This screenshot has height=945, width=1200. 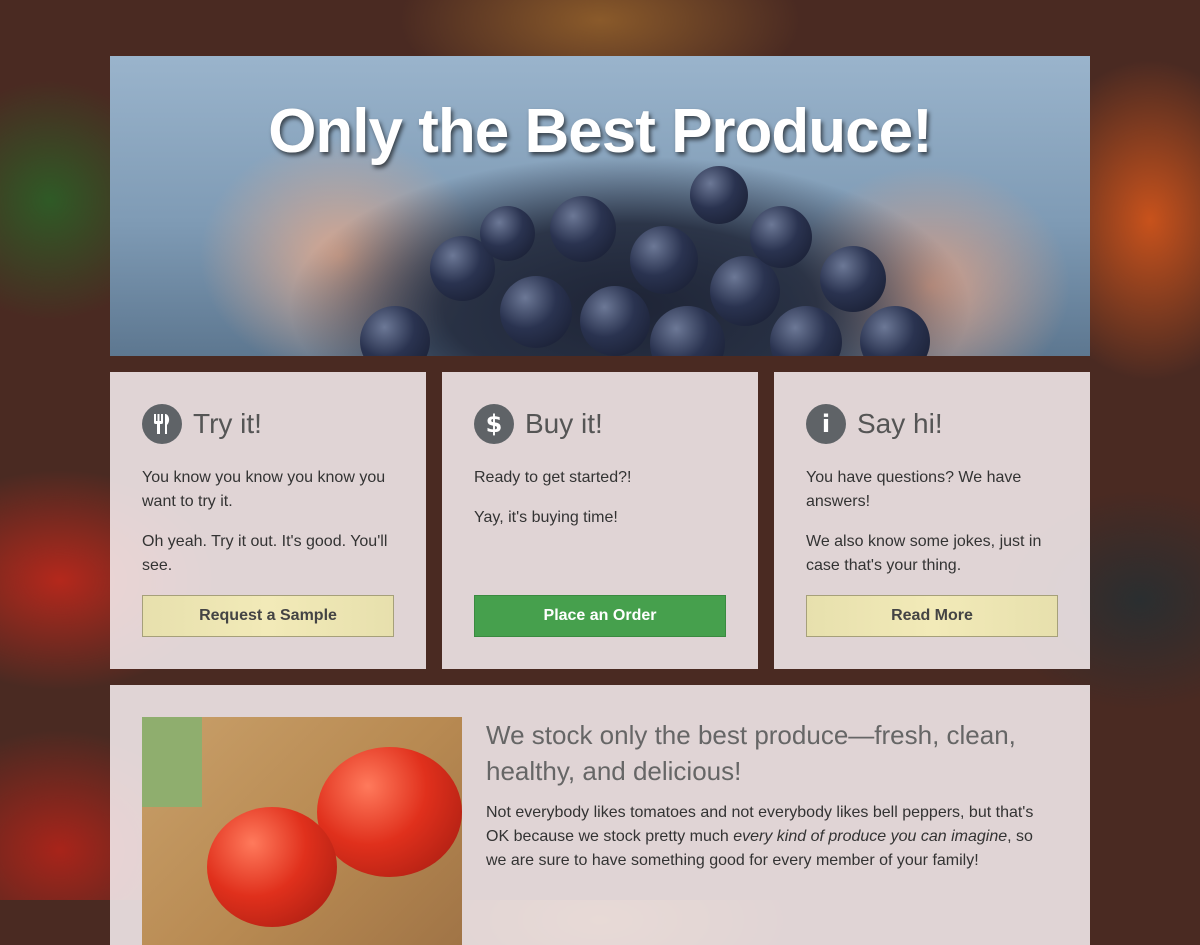 What do you see at coordinates (227, 423) in the screenshot?
I see `card-title: Try it!` at bounding box center [227, 423].